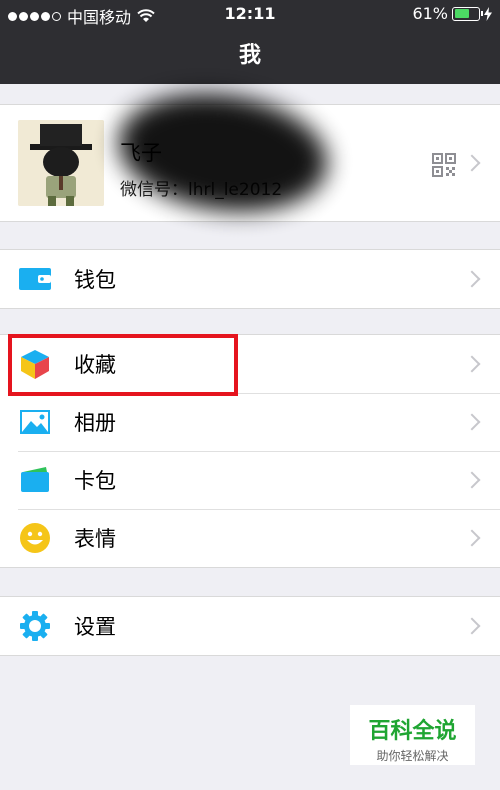  What do you see at coordinates (95, 627) in the screenshot?
I see `menu-label-settings: 设置` at bounding box center [95, 627].